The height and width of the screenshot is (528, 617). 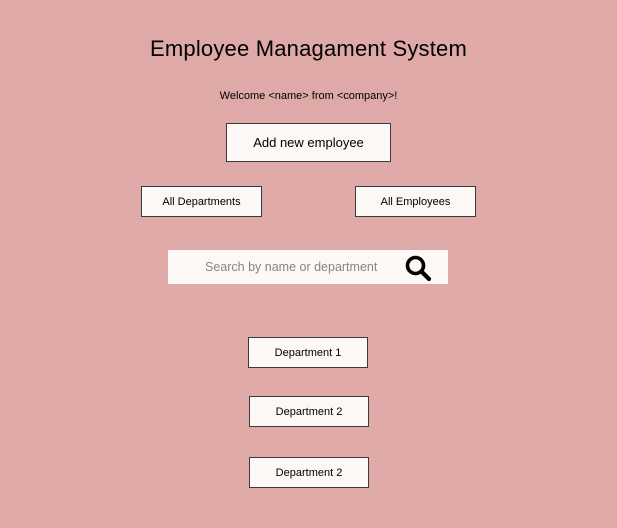 I want to click on department-button: Department 1, so click(x=308, y=352).